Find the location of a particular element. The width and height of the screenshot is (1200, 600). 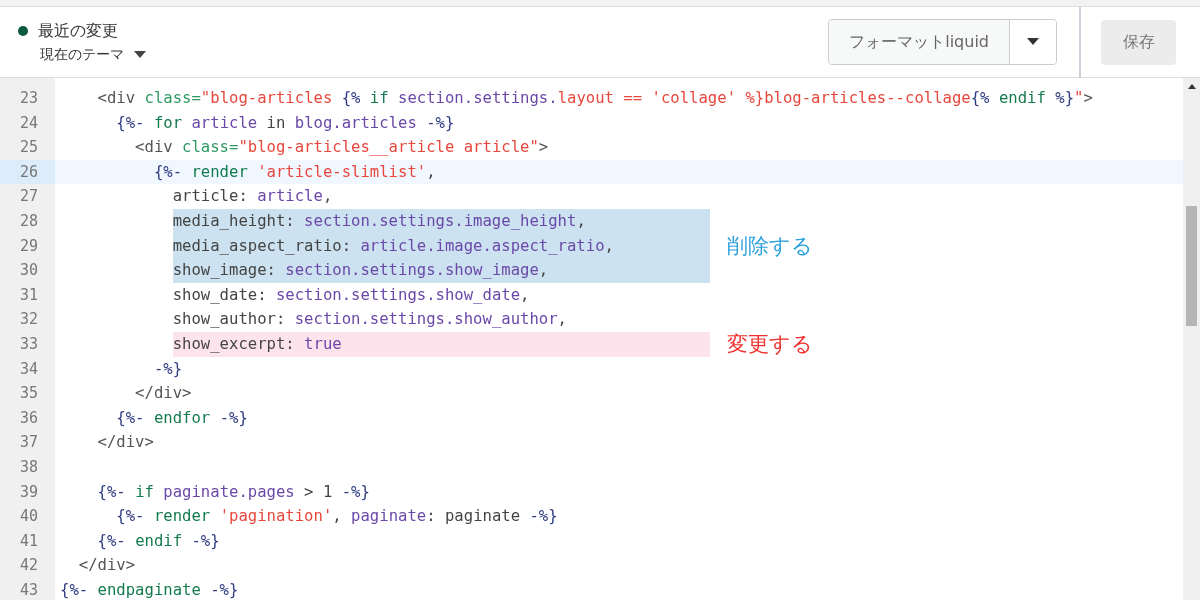

page-title: 最近の変更 is located at coordinates (78, 31).